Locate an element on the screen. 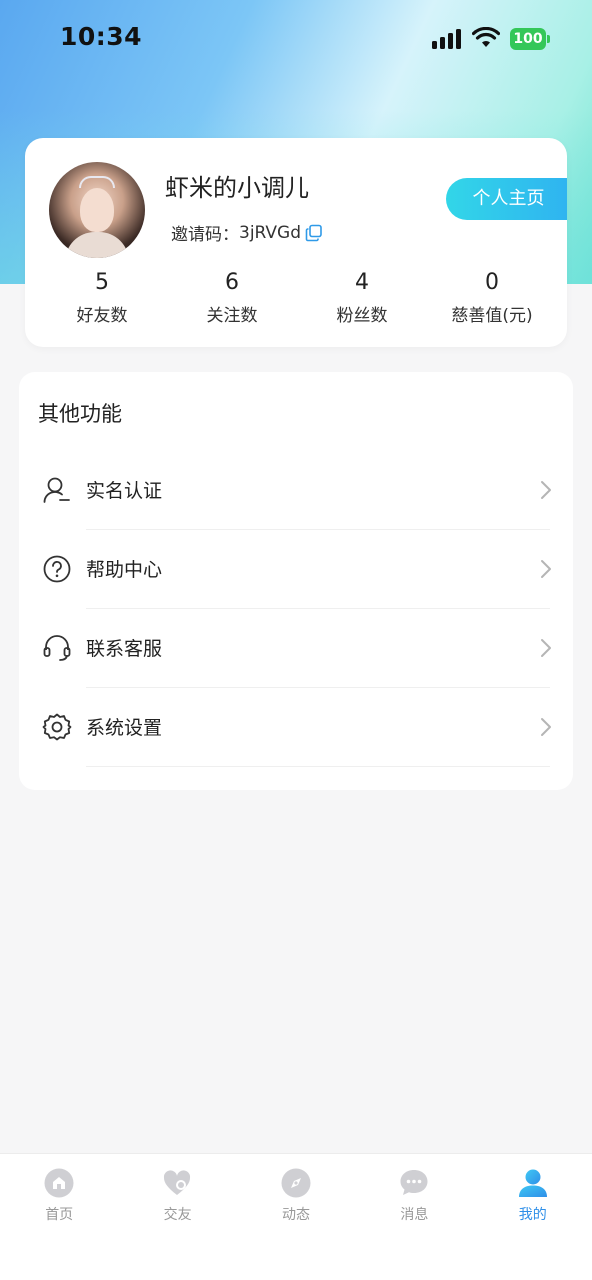 Image resolution: width=592 pixels, height=1280 pixels. bottom-tab-bar: 首页 交友 动态 消息 我的 is located at coordinates (296, 1216).